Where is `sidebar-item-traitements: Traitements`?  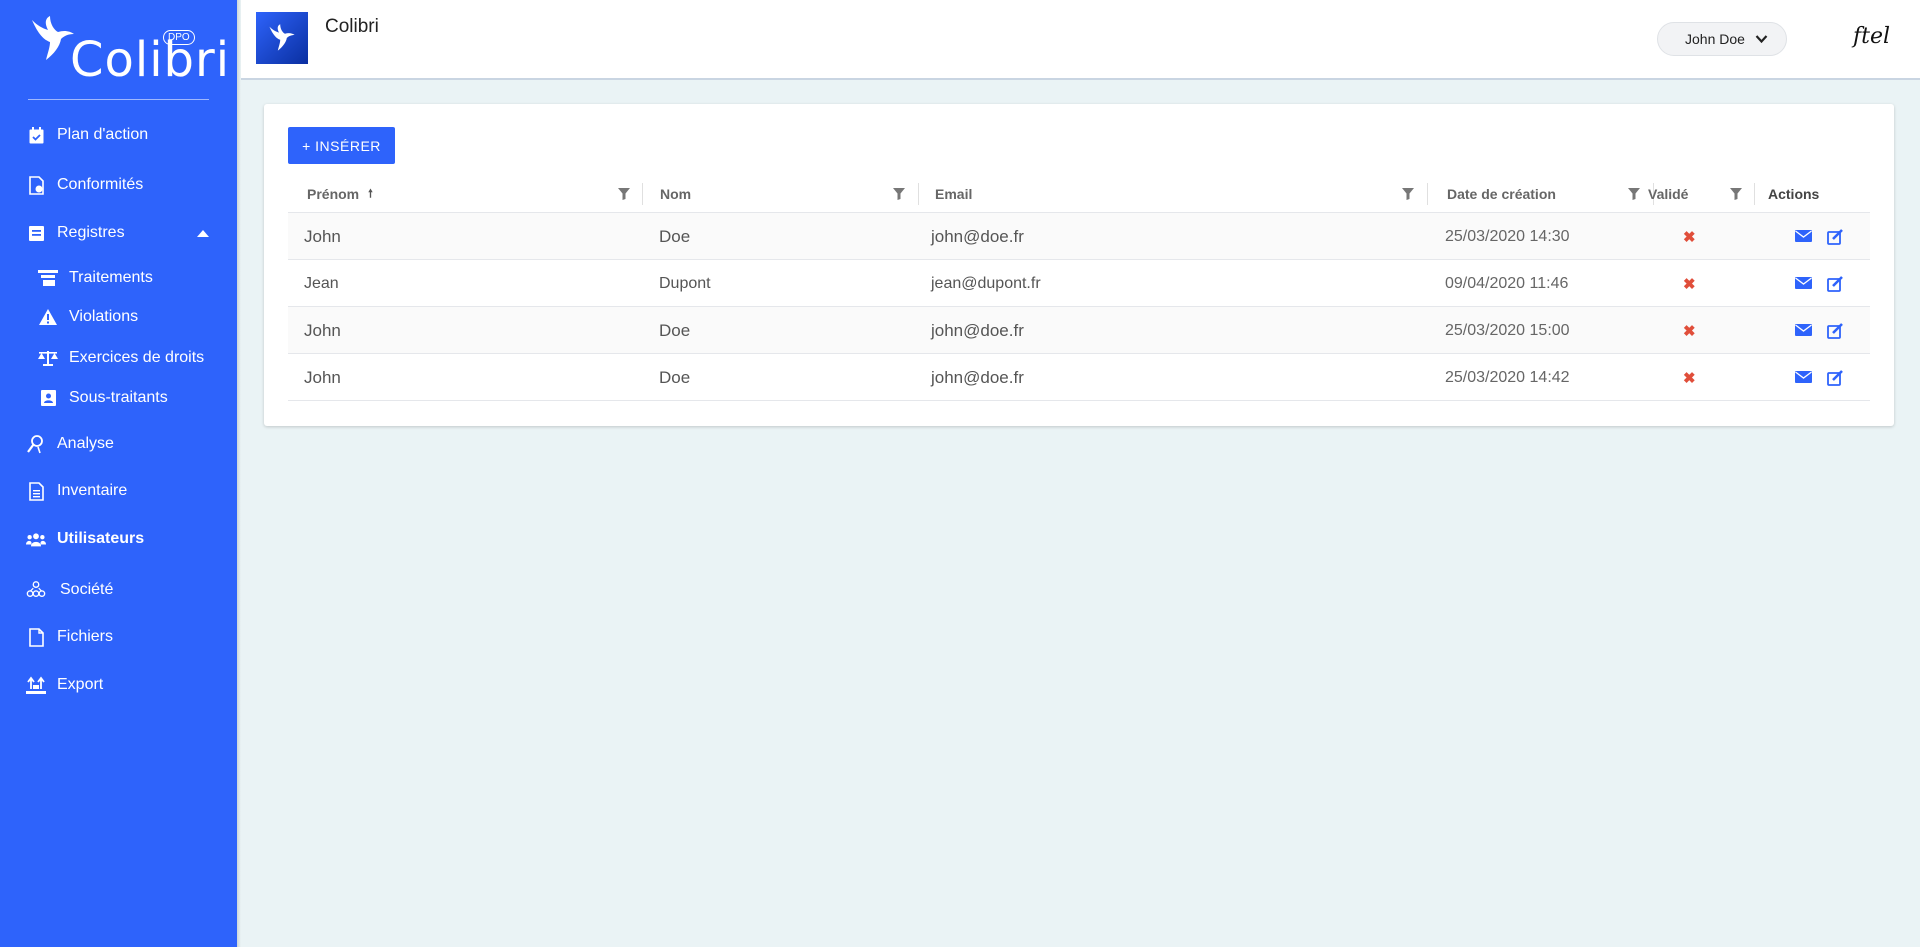
sidebar-item-traitements: Traitements is located at coordinates (118, 278).